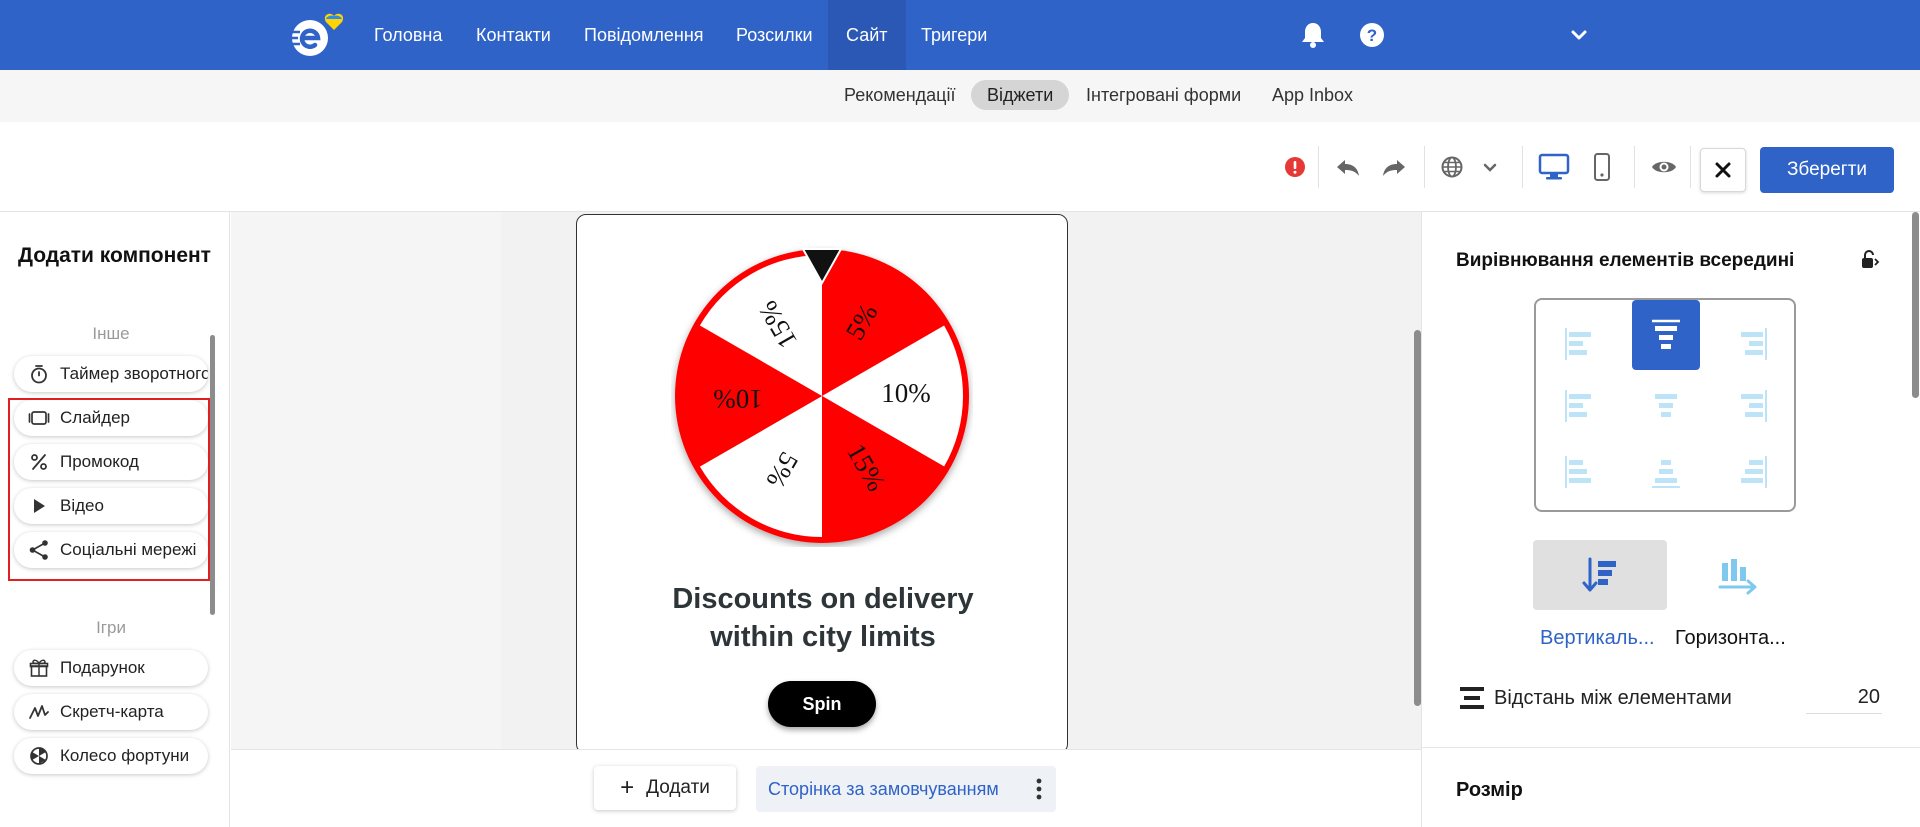  I want to click on direction-horizontal-button, so click(1738, 575).